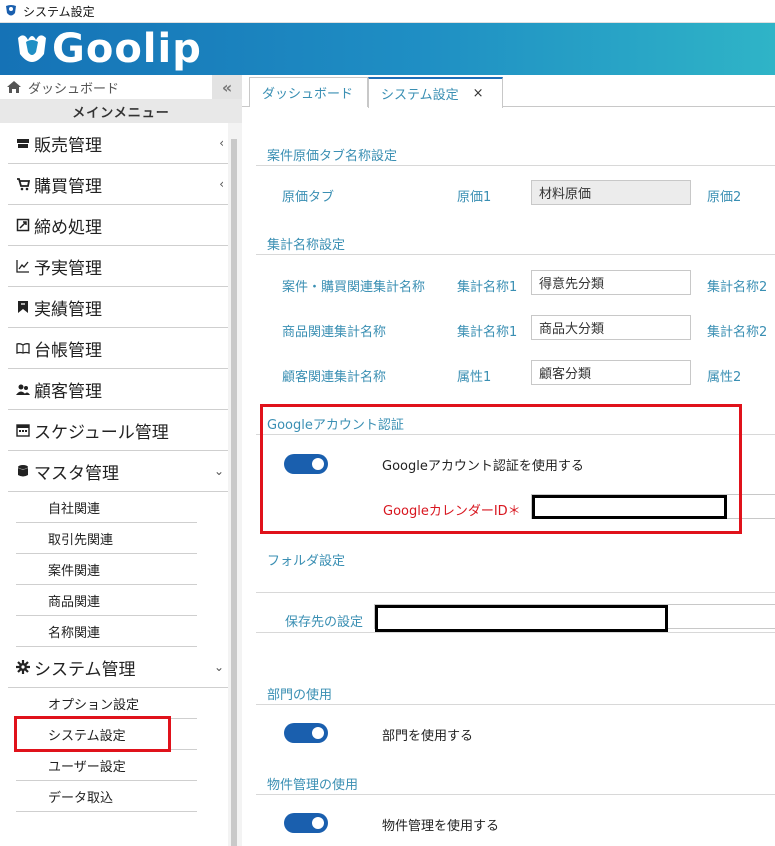 The width and height of the screenshot is (775, 846). Describe the element at coordinates (23, 430) in the screenshot. I see `calendar-icon` at that location.